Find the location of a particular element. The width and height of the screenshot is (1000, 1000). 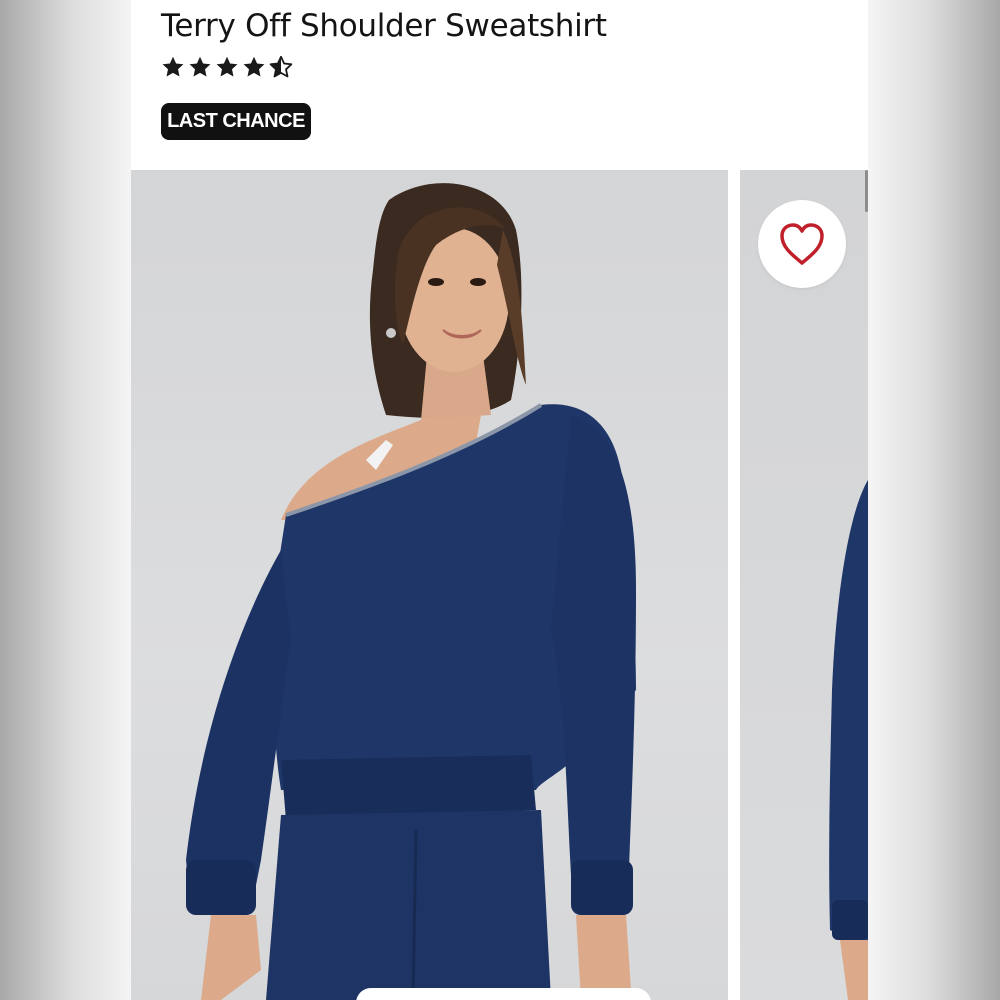

heart-outline-icon is located at coordinates (802, 244).